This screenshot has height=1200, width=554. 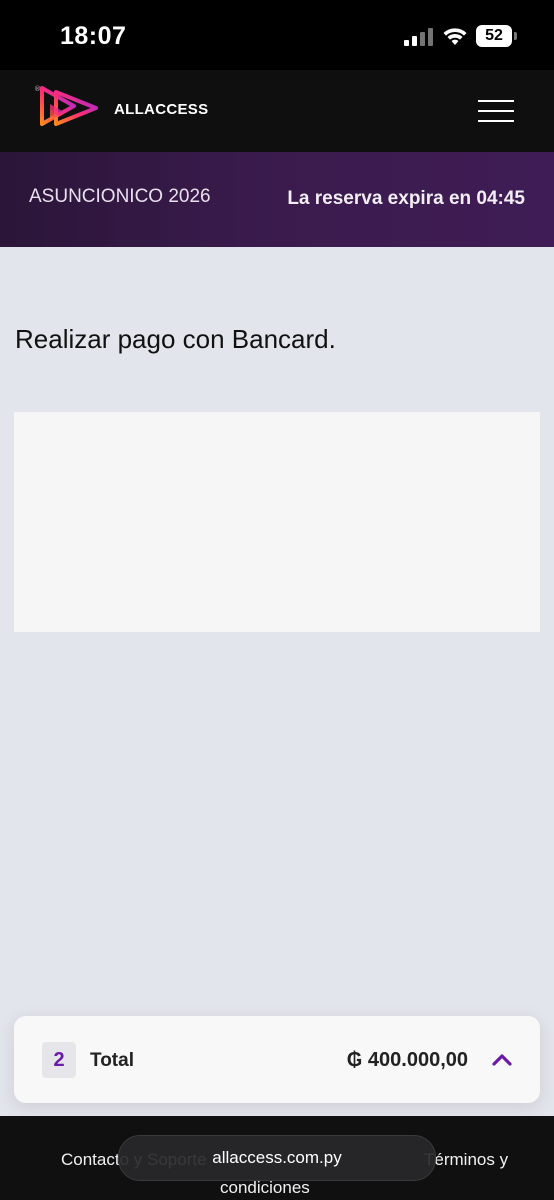 What do you see at coordinates (407, 1060) in the screenshot?
I see `total-amount: ₲ 400.000,00` at bounding box center [407, 1060].